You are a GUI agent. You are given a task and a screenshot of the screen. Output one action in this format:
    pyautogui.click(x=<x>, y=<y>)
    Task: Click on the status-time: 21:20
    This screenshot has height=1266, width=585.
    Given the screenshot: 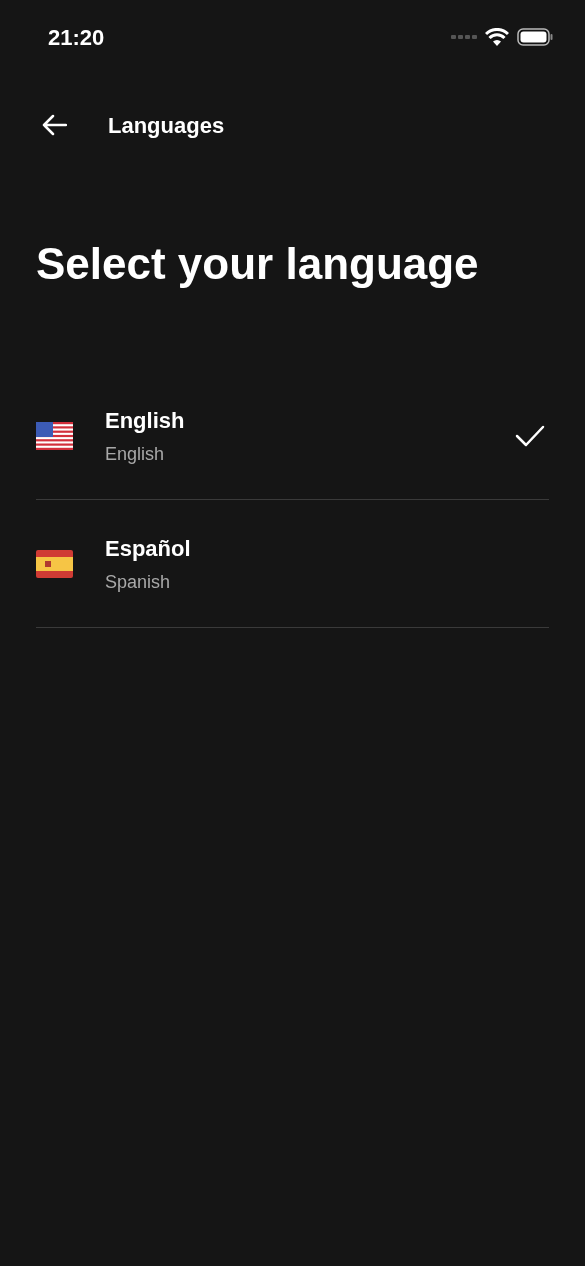 What is the action you would take?
    pyautogui.click(x=76, y=37)
    